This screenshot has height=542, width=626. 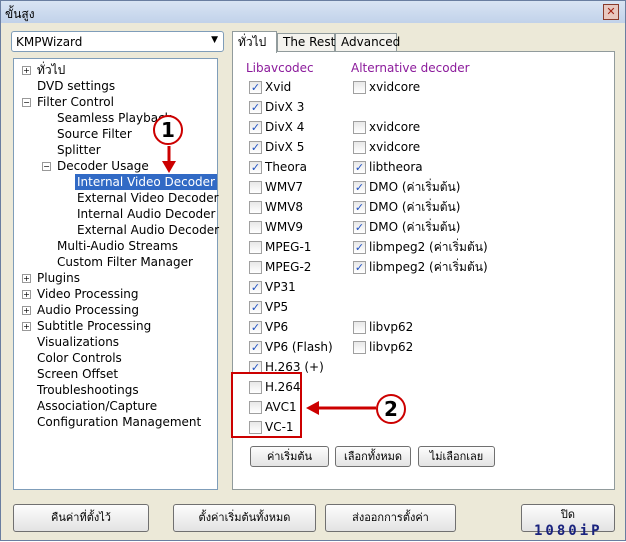 What do you see at coordinates (168, 130) in the screenshot?
I see `annotation-marker-1: 1` at bounding box center [168, 130].